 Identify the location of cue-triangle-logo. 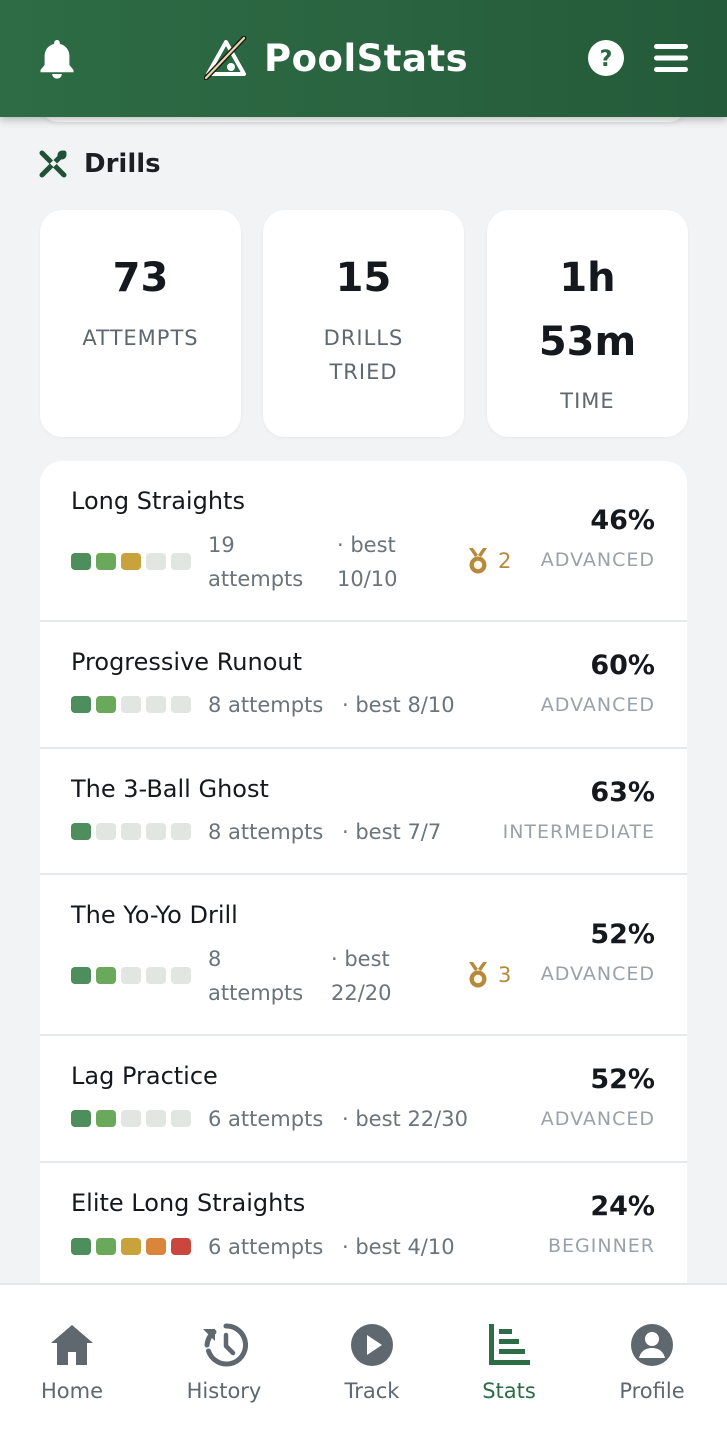
(225, 58).